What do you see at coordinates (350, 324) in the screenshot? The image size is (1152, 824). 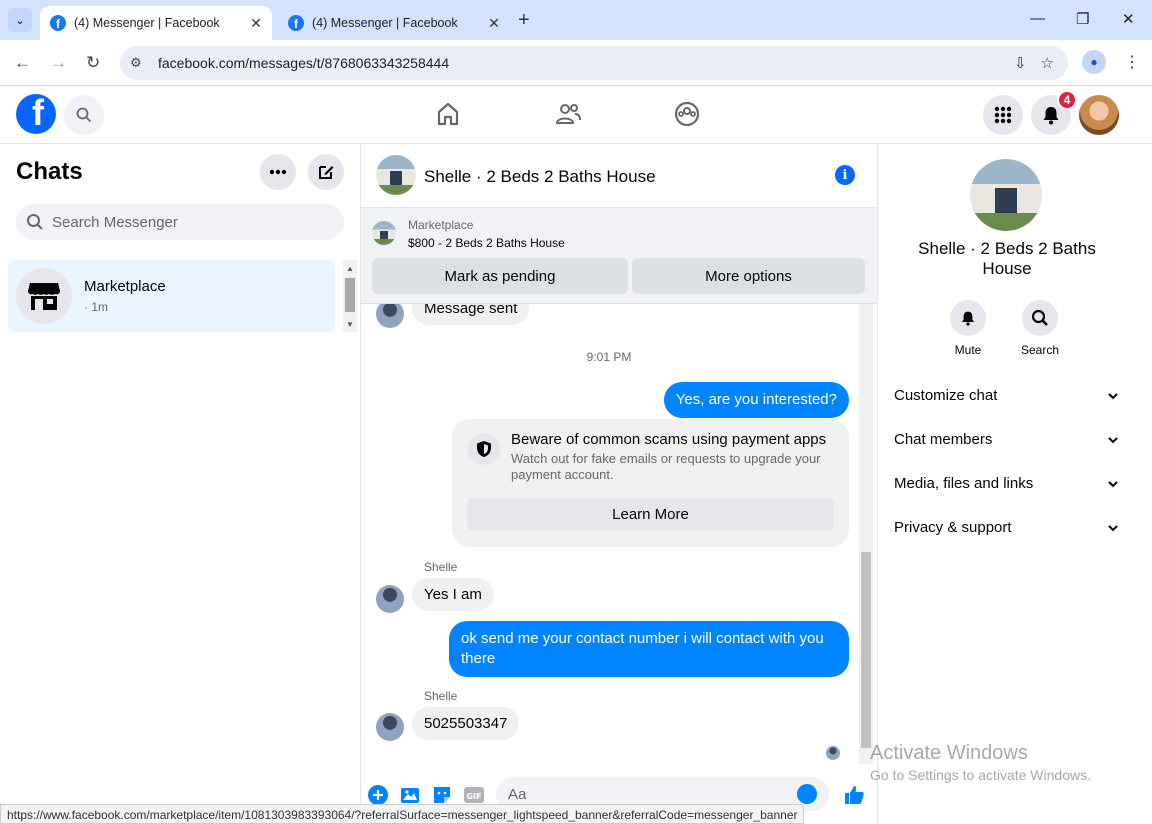 I see `scroll-down-icon: ▼` at bounding box center [350, 324].